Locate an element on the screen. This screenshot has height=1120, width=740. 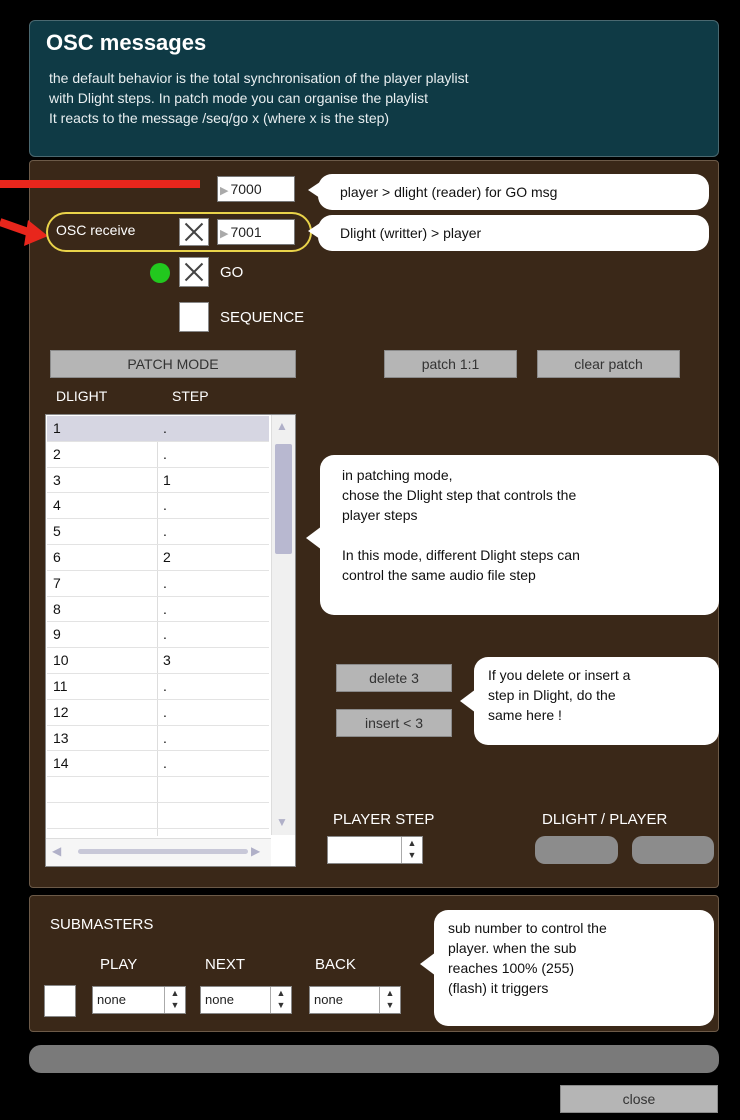
cell-dlight: 5 is located at coordinates (57, 531).